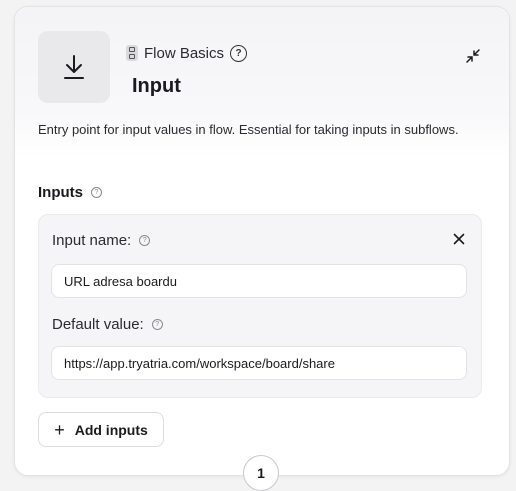 This screenshot has width=516, height=491. What do you see at coordinates (259, 363) in the screenshot?
I see `default-value-field` at bounding box center [259, 363].